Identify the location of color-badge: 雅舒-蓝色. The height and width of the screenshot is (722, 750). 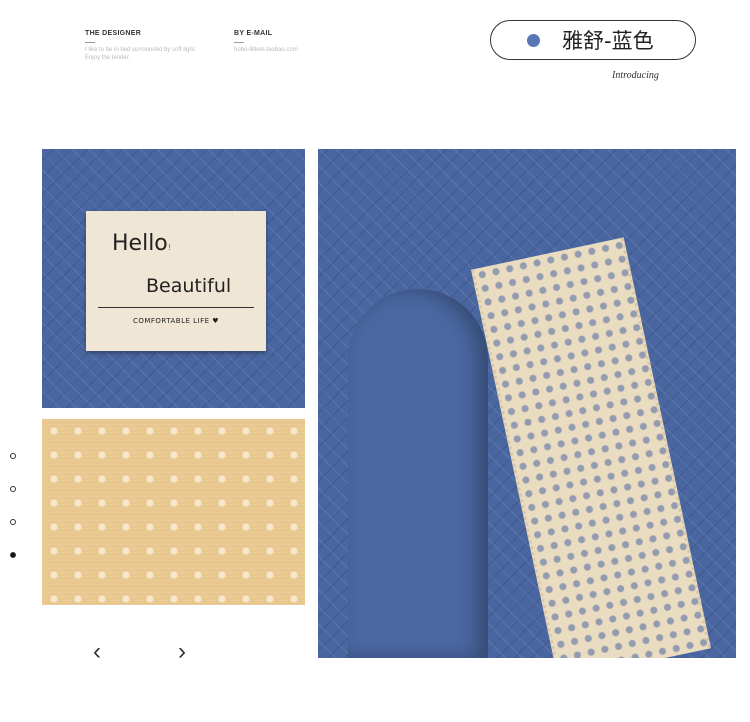
(593, 40).